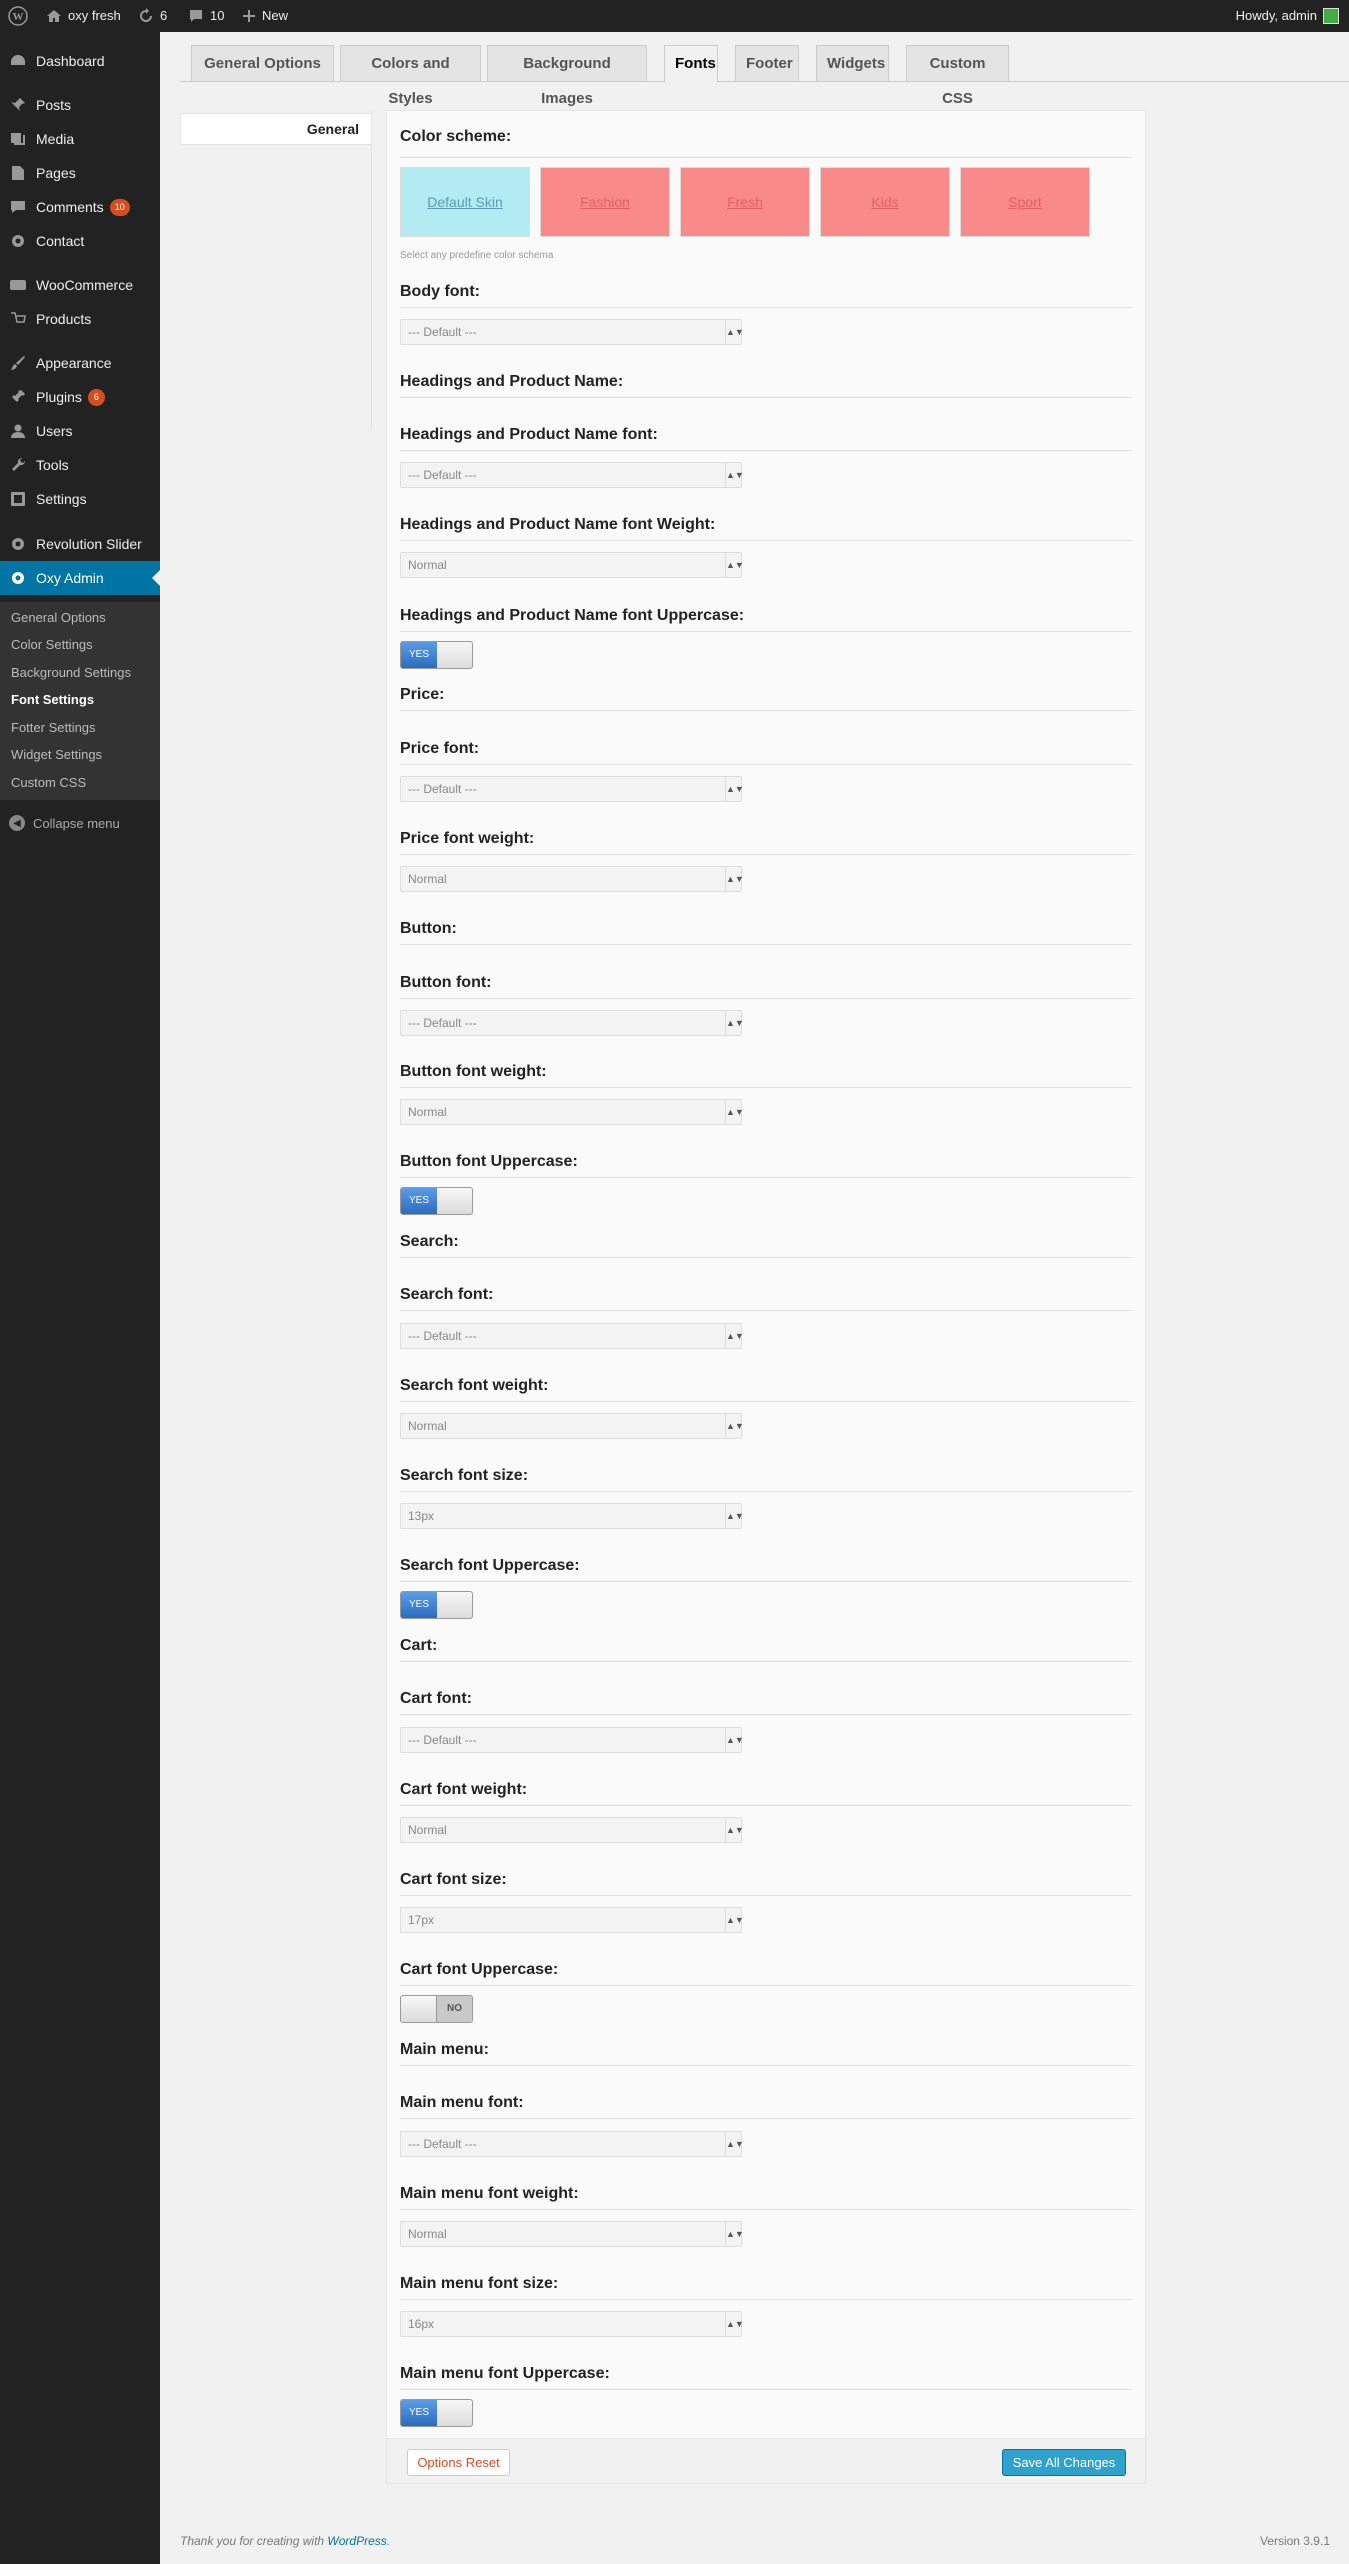 This screenshot has width=1349, height=2564. Describe the element at coordinates (605, 202) in the screenshot. I see `skin-fashion: Fashion` at that location.